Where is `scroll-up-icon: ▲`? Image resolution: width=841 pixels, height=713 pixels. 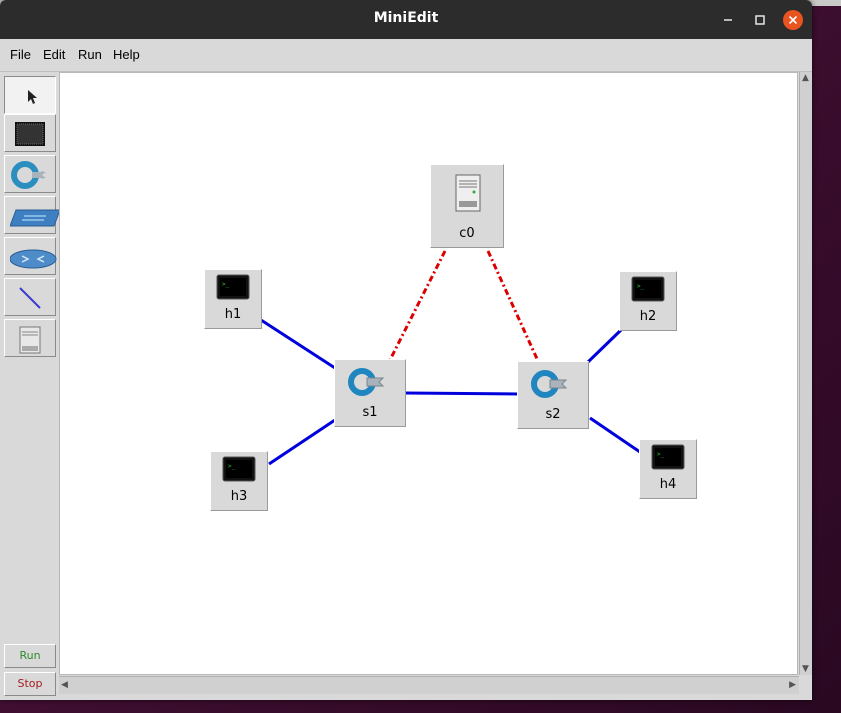 scroll-up-icon: ▲ is located at coordinates (805, 78).